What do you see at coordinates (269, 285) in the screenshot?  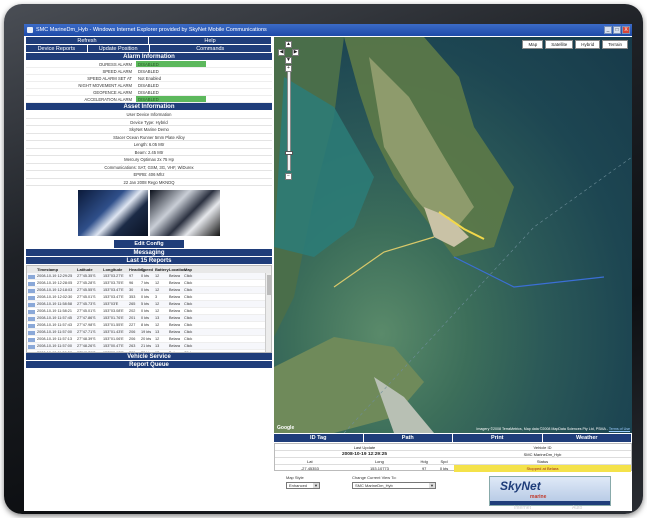 I see `scrollbar-thumb` at bounding box center [269, 285].